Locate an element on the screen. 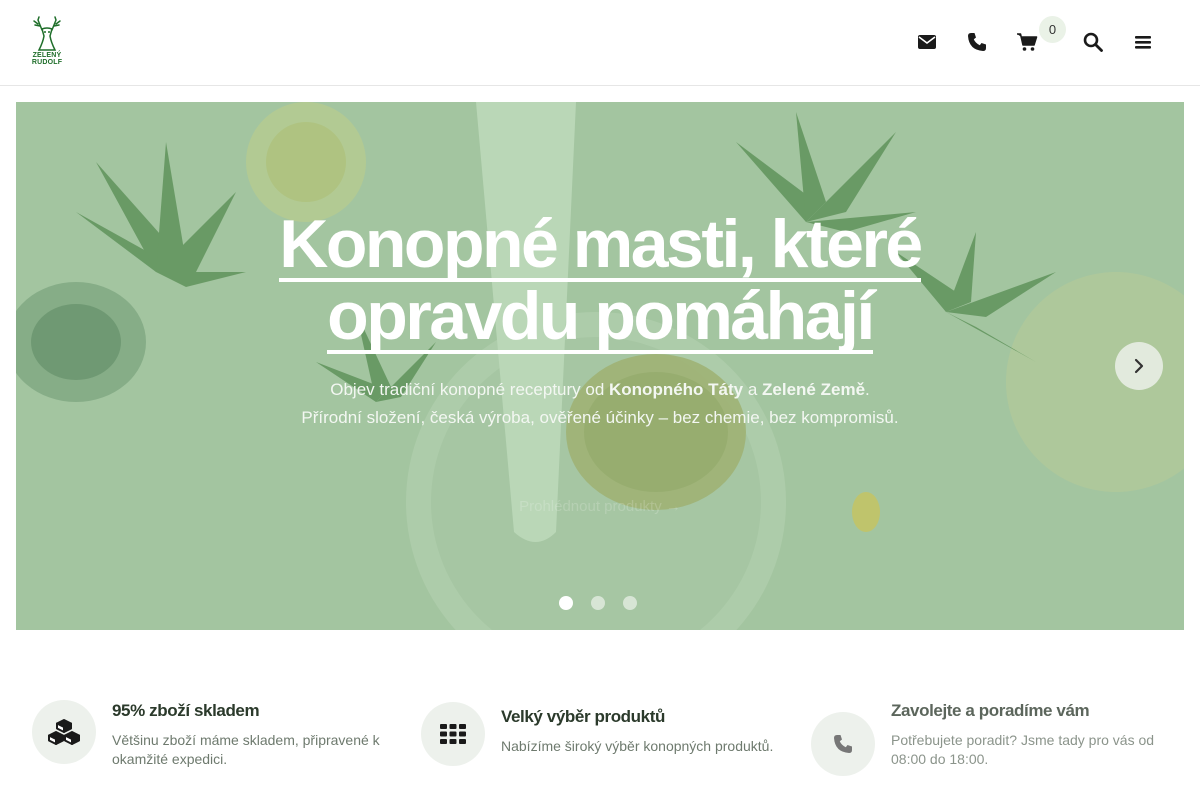 This screenshot has width=1200, height=800. deer-logo-icon is located at coordinates (47, 33).